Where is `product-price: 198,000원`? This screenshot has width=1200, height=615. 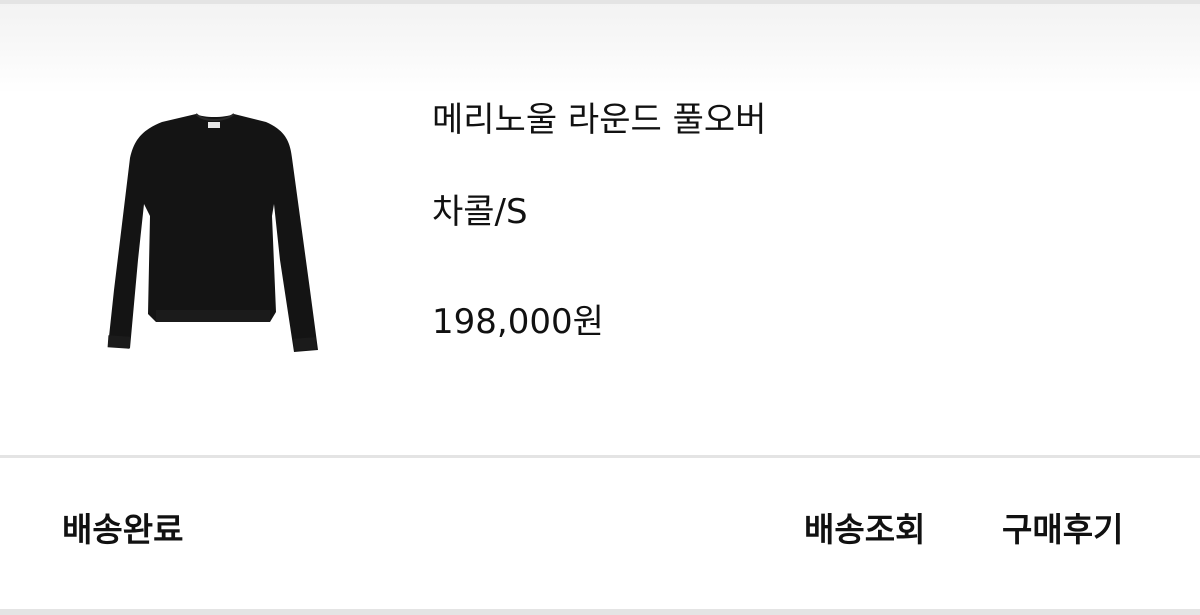
product-price: 198,000원 is located at coordinates (518, 322).